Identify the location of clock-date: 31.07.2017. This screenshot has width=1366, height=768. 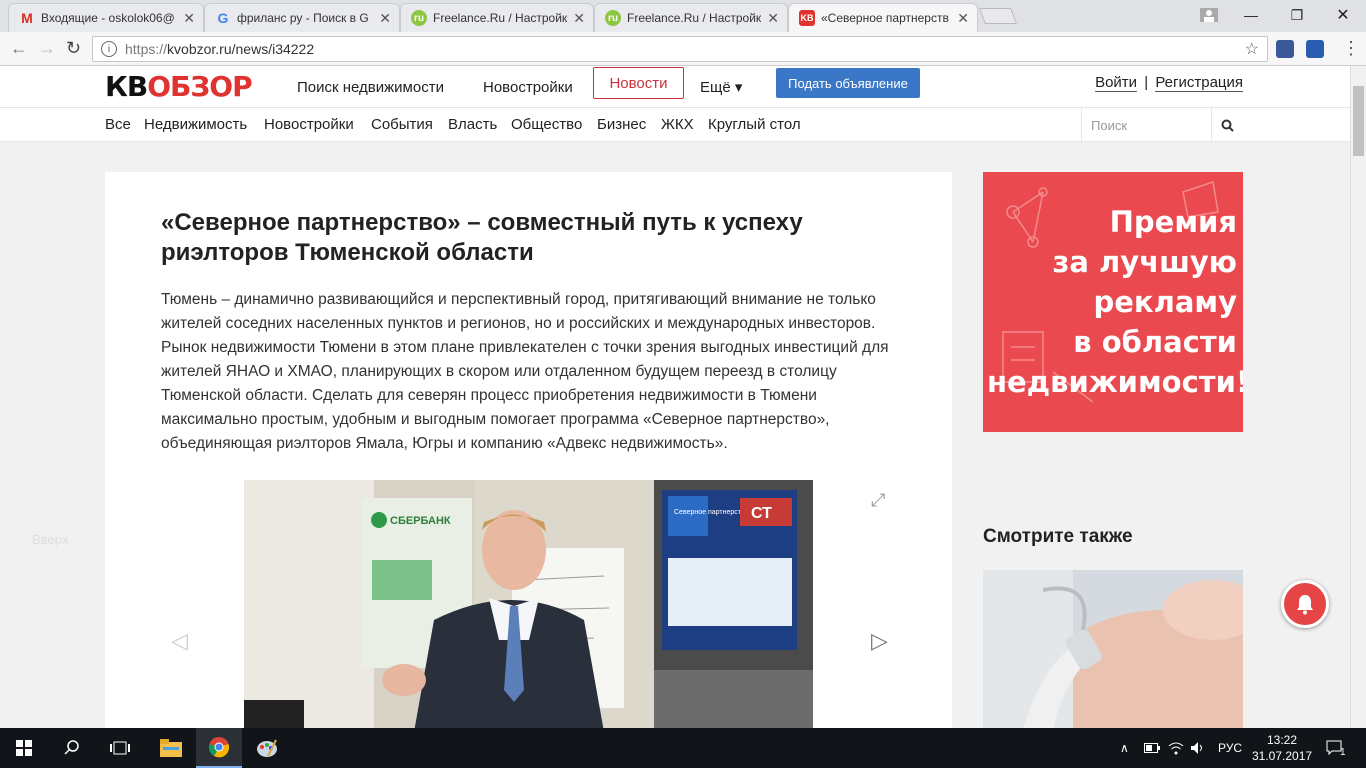
(1282, 756).